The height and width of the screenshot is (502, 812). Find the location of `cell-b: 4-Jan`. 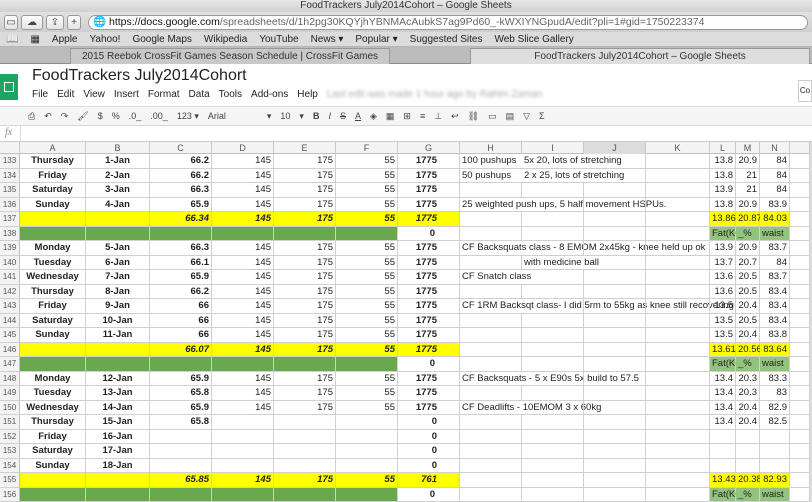

cell-b: 4-Jan is located at coordinates (118, 204).